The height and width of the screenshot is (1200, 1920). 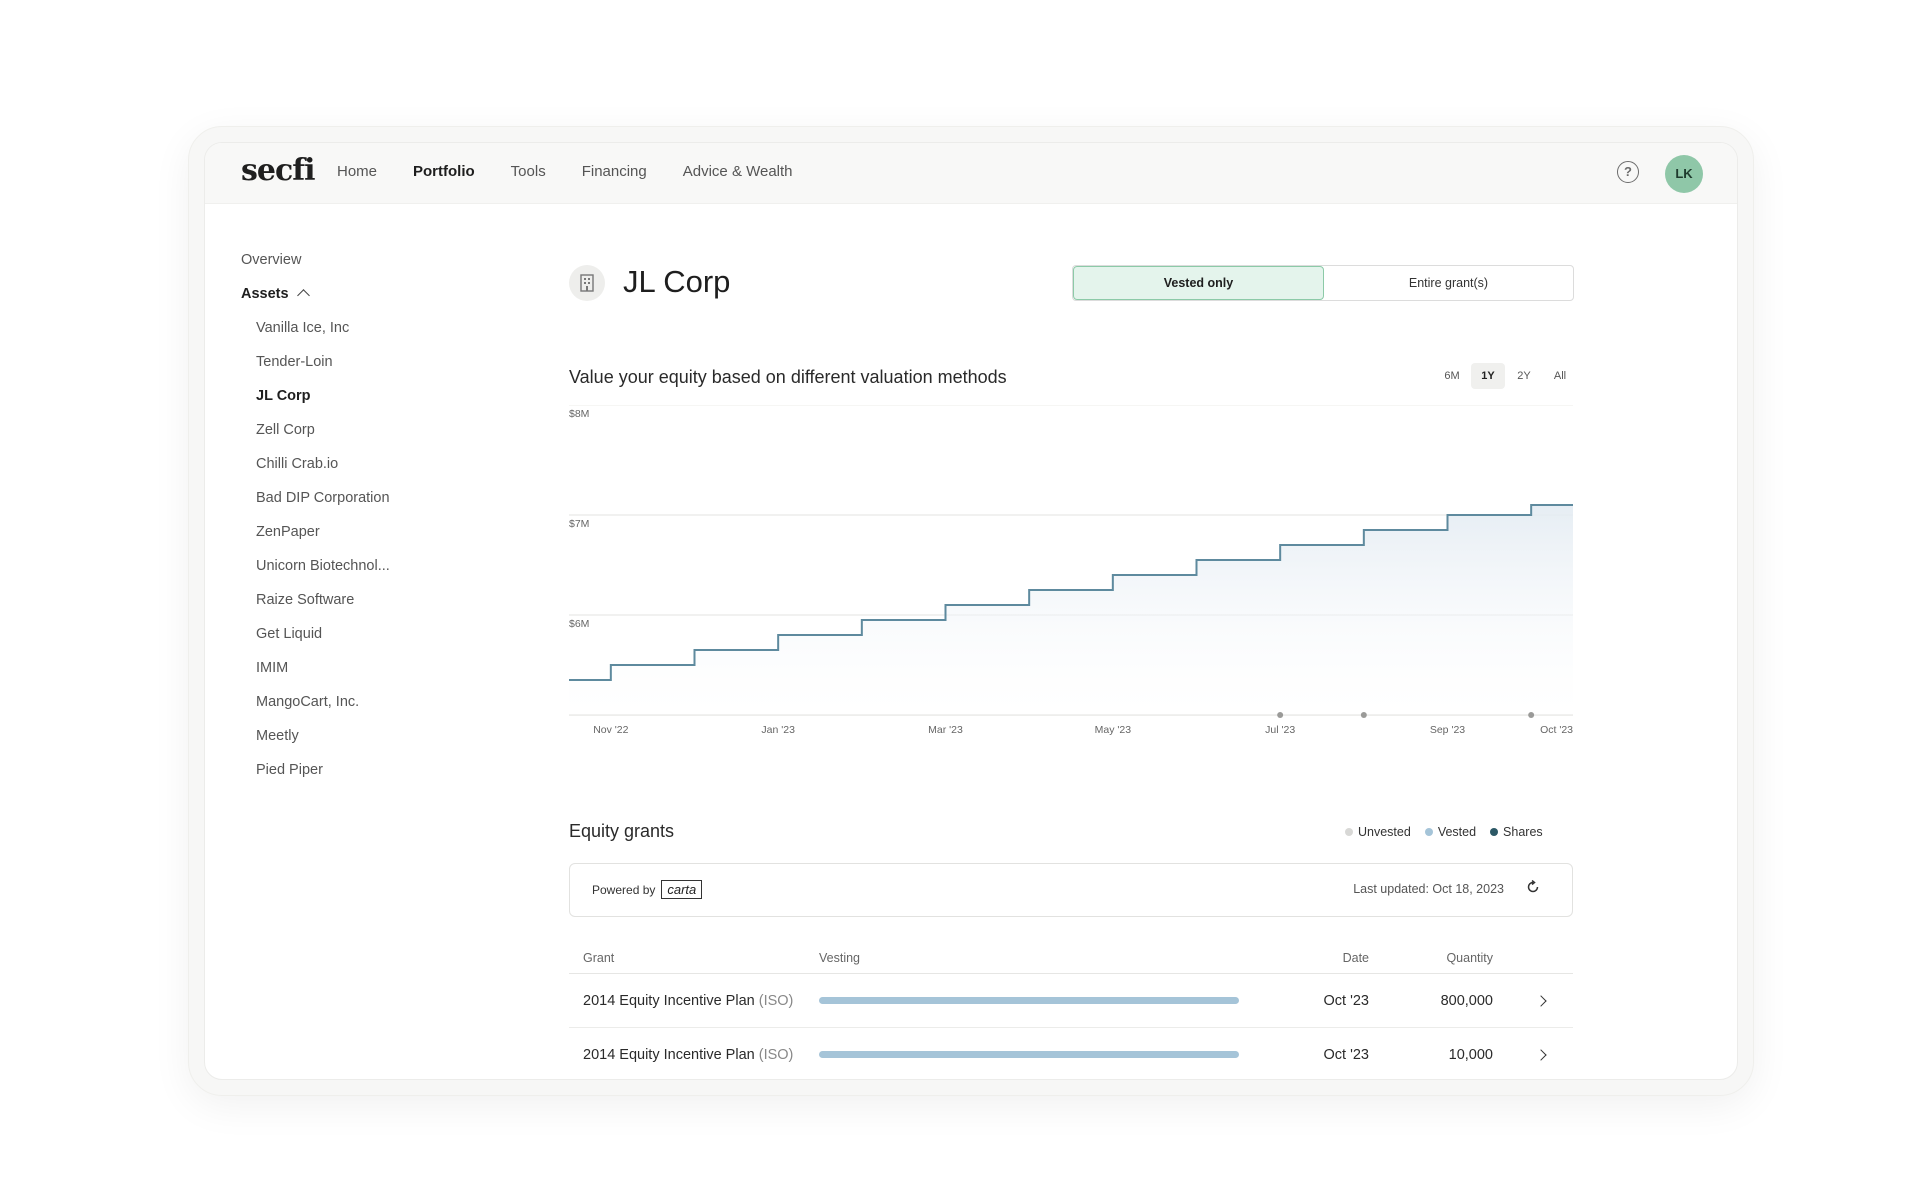 What do you see at coordinates (1452, 376) in the screenshot?
I see `range-6m: 6M` at bounding box center [1452, 376].